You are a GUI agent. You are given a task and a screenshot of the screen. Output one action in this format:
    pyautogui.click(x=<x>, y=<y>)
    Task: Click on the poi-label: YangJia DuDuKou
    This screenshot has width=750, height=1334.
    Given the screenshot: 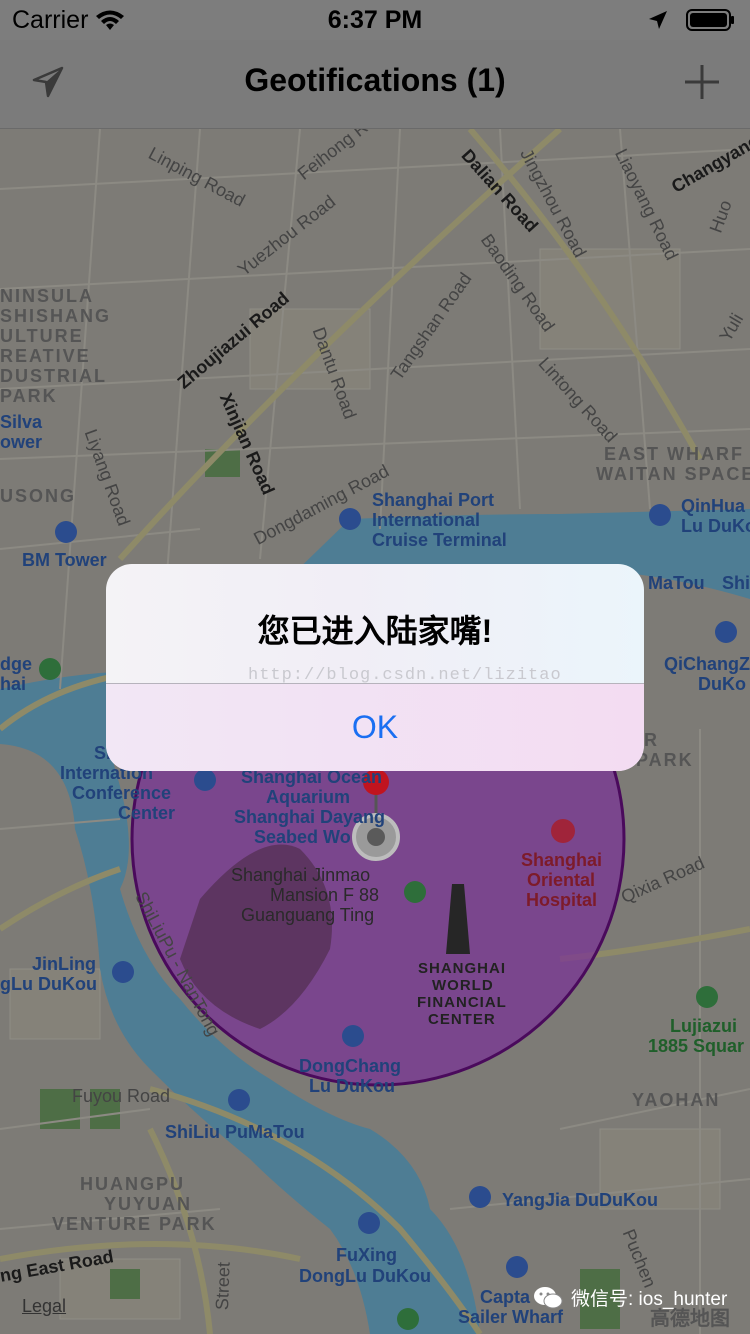 What is the action you would take?
    pyautogui.click(x=580, y=1200)
    